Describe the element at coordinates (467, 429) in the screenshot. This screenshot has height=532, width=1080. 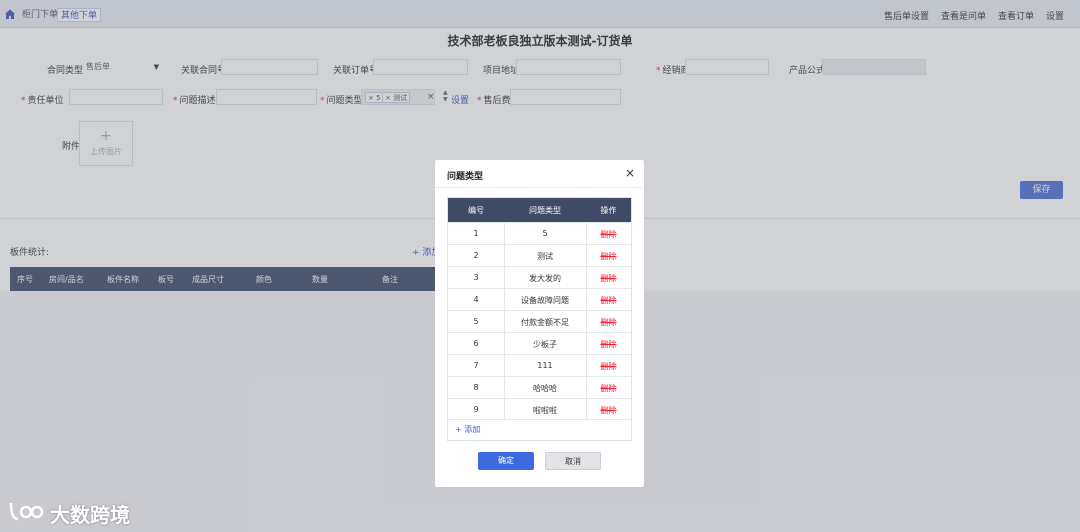
I see `add-problem-type-link: + 添加` at that location.